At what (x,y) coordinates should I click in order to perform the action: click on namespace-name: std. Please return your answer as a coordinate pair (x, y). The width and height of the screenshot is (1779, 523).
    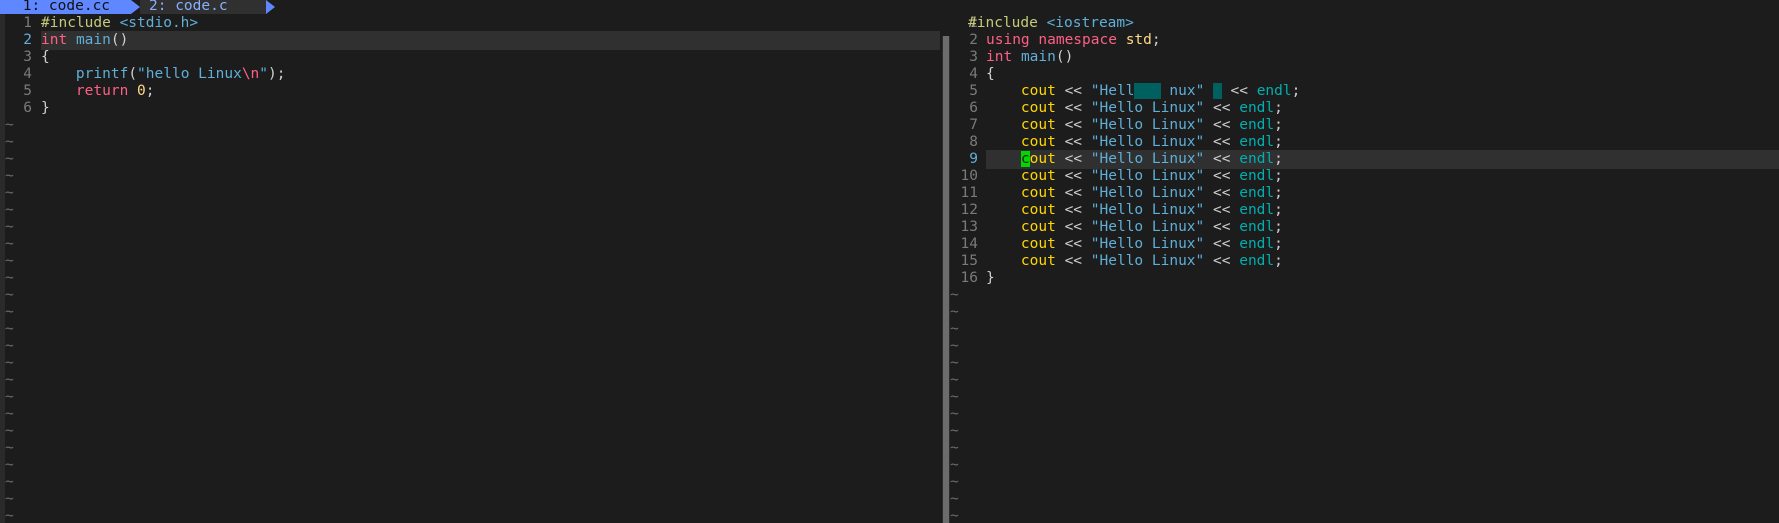
    Looking at the image, I should click on (1138, 40).